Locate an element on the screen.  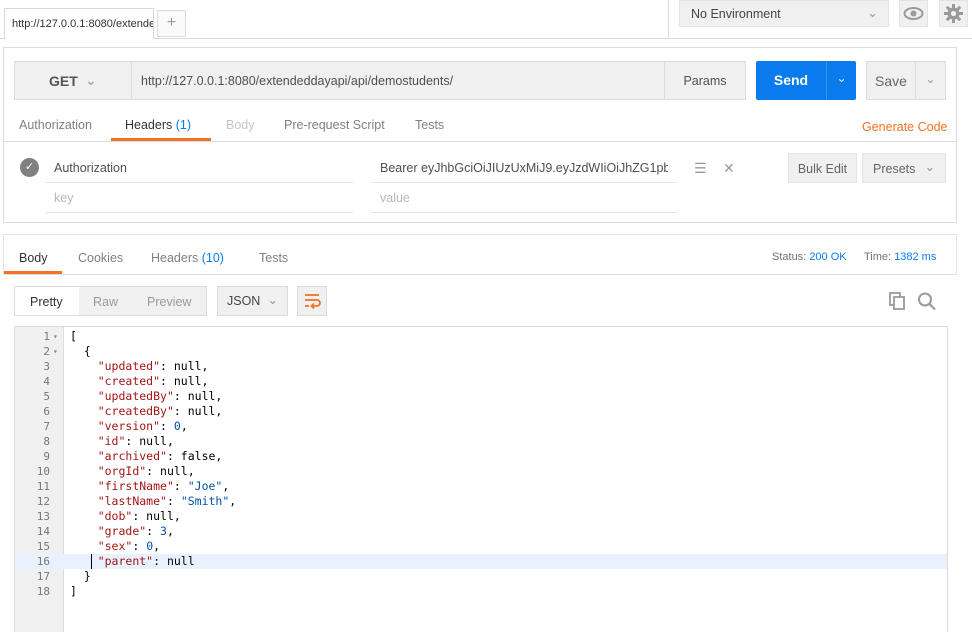
code-line: 5 "updatedBy": null, is located at coordinates (481, 396).